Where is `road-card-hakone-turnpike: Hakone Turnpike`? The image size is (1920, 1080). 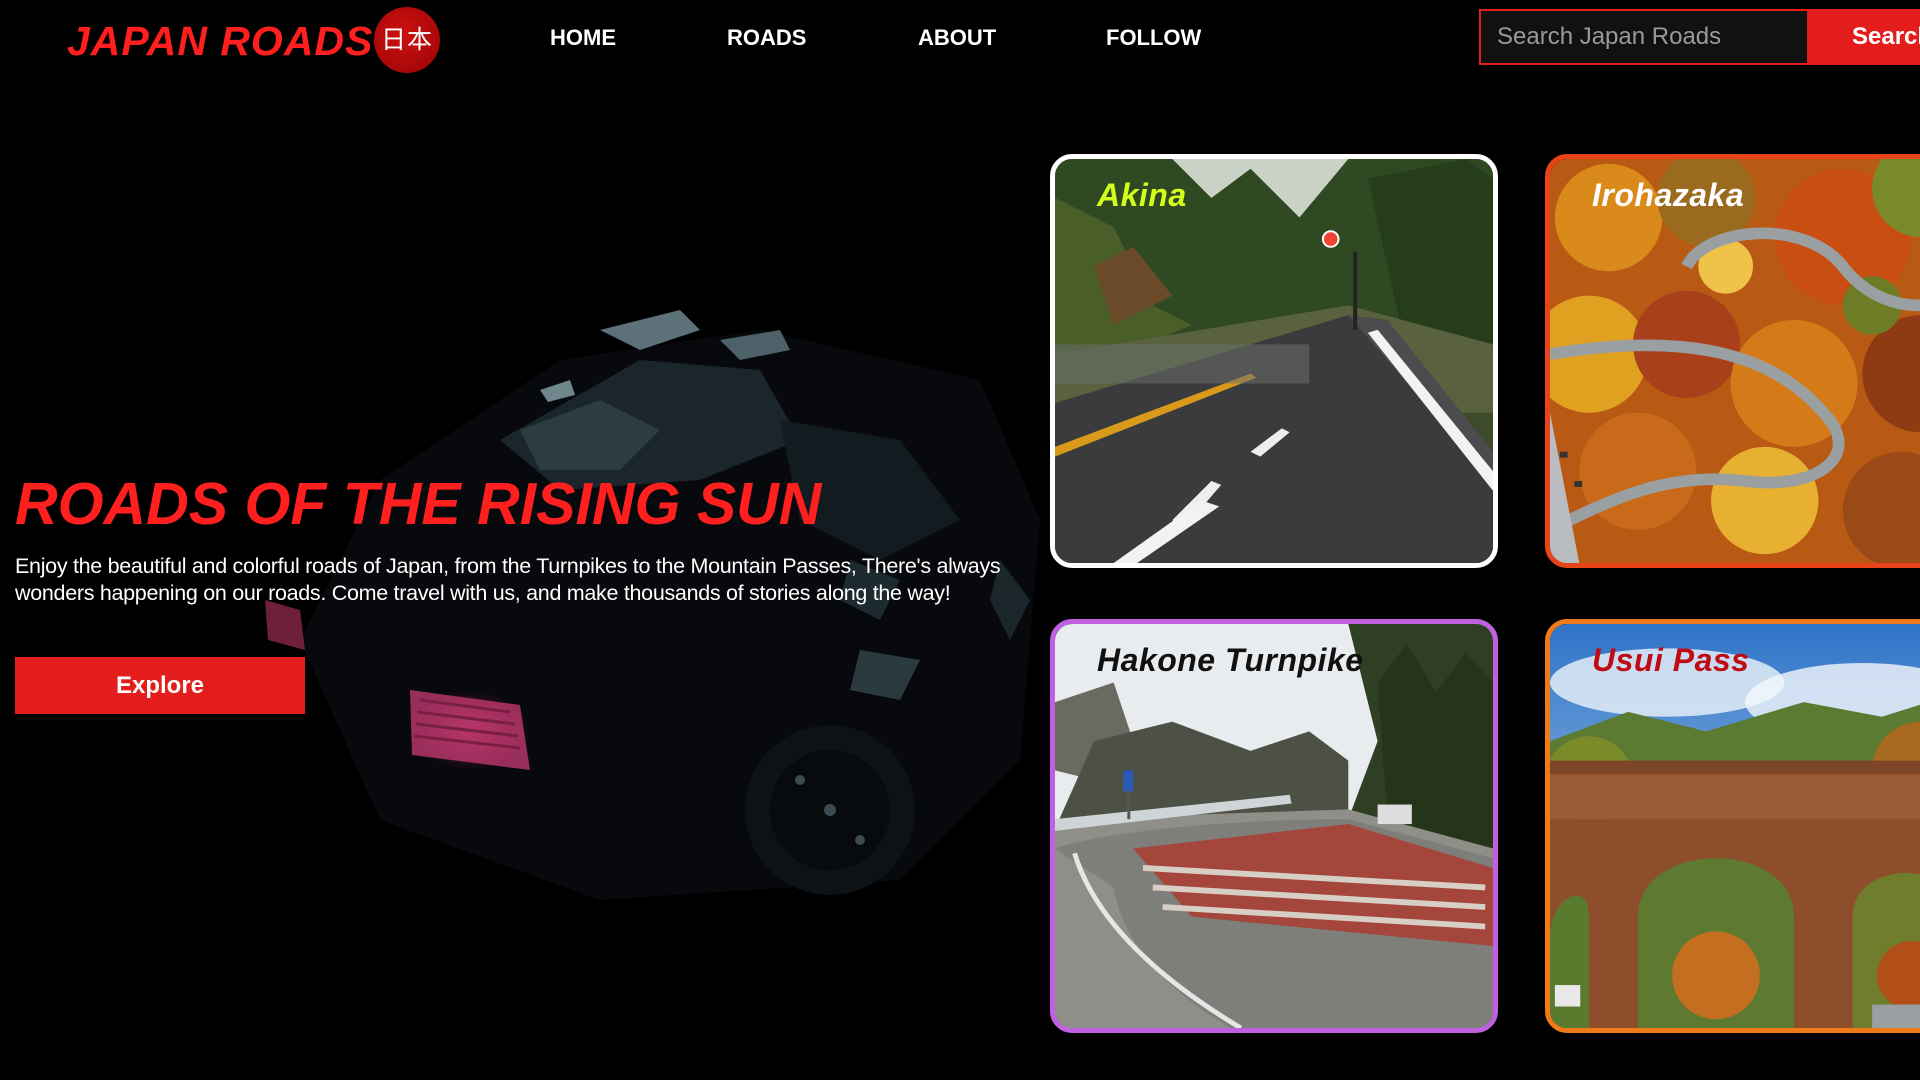 road-card-hakone-turnpike: Hakone Turnpike is located at coordinates (1274, 826).